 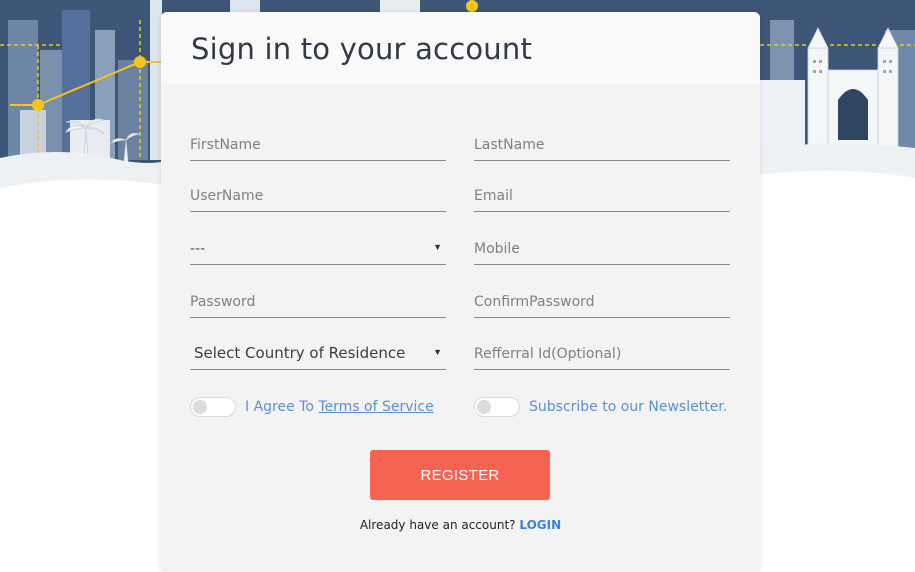 I want to click on first-name-field, so click(x=318, y=145).